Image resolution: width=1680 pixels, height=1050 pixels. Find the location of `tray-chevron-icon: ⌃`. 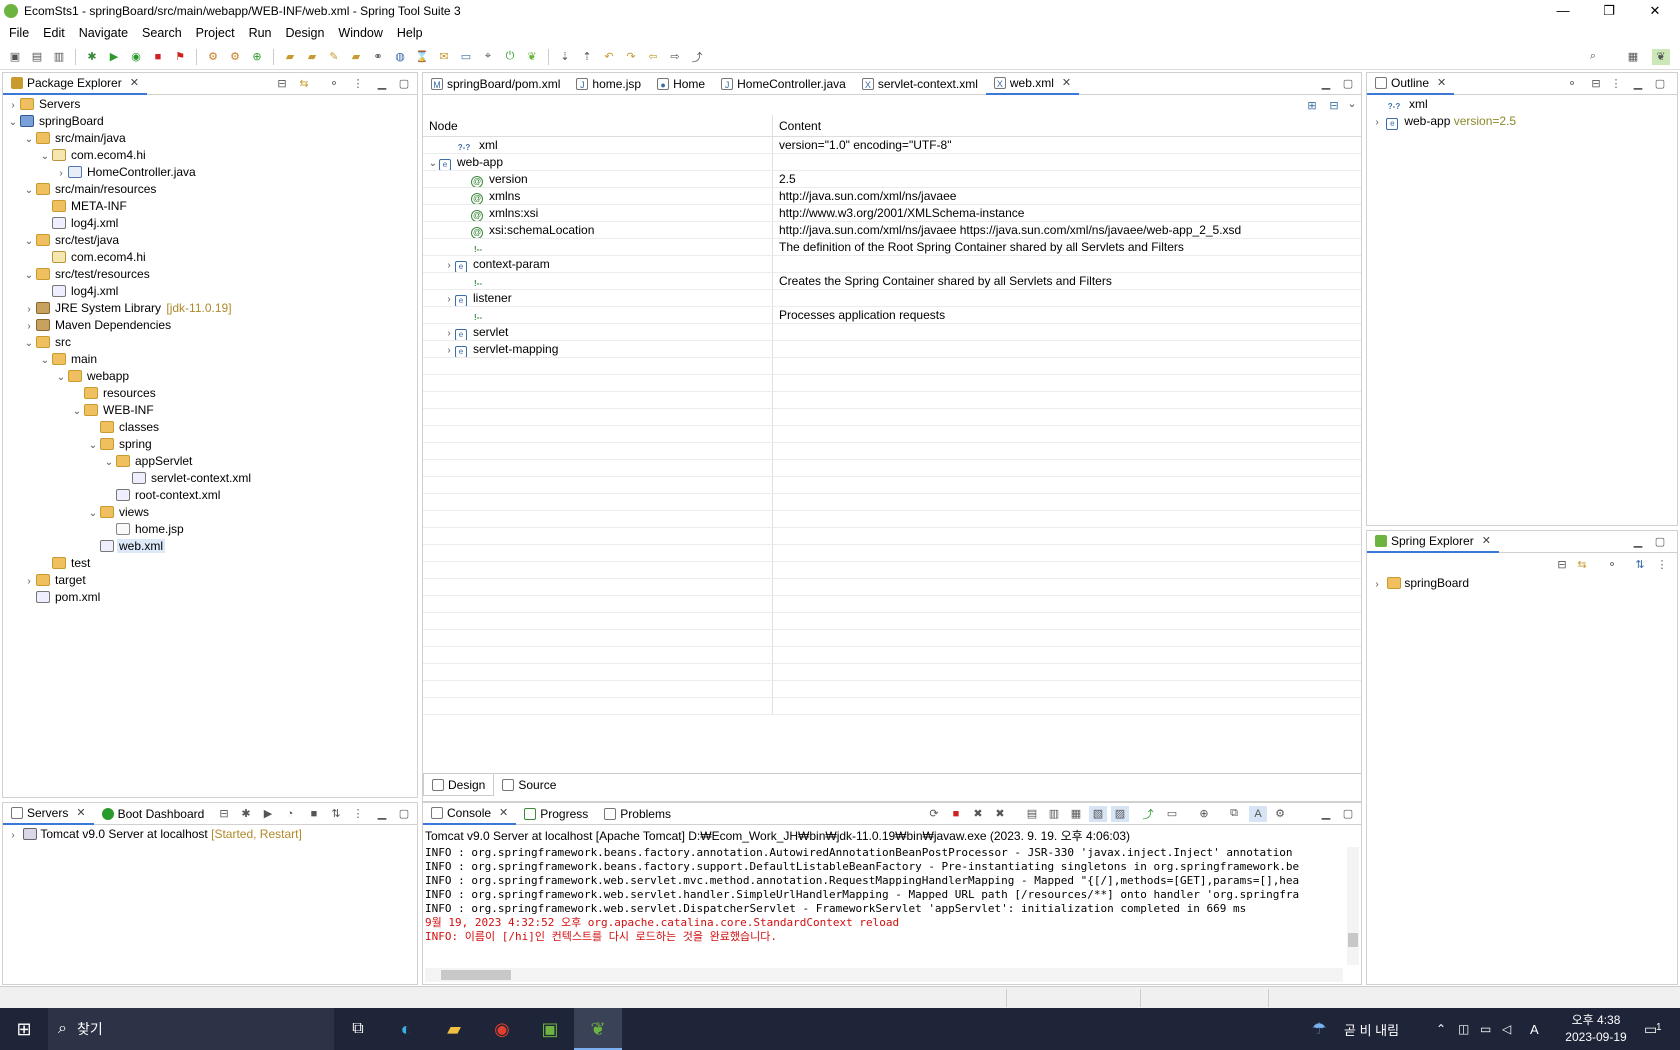

tray-chevron-icon: ⌃ is located at coordinates (1441, 1029).